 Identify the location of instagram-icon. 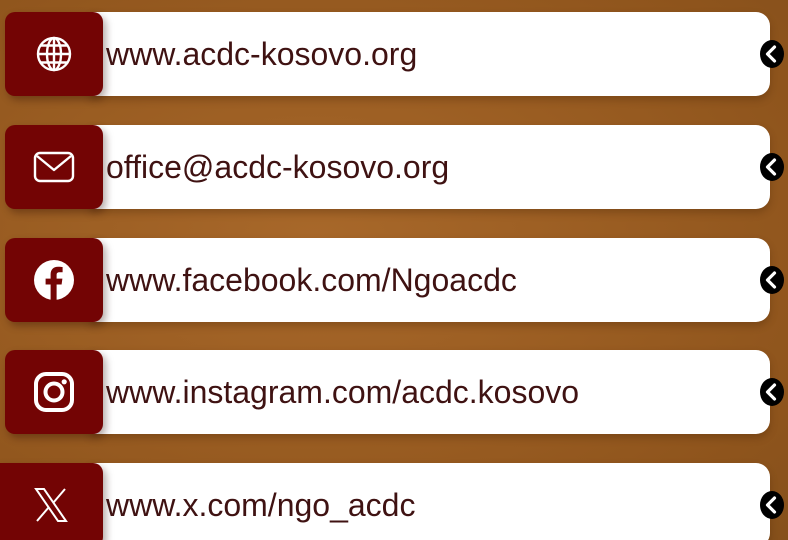
(54, 392).